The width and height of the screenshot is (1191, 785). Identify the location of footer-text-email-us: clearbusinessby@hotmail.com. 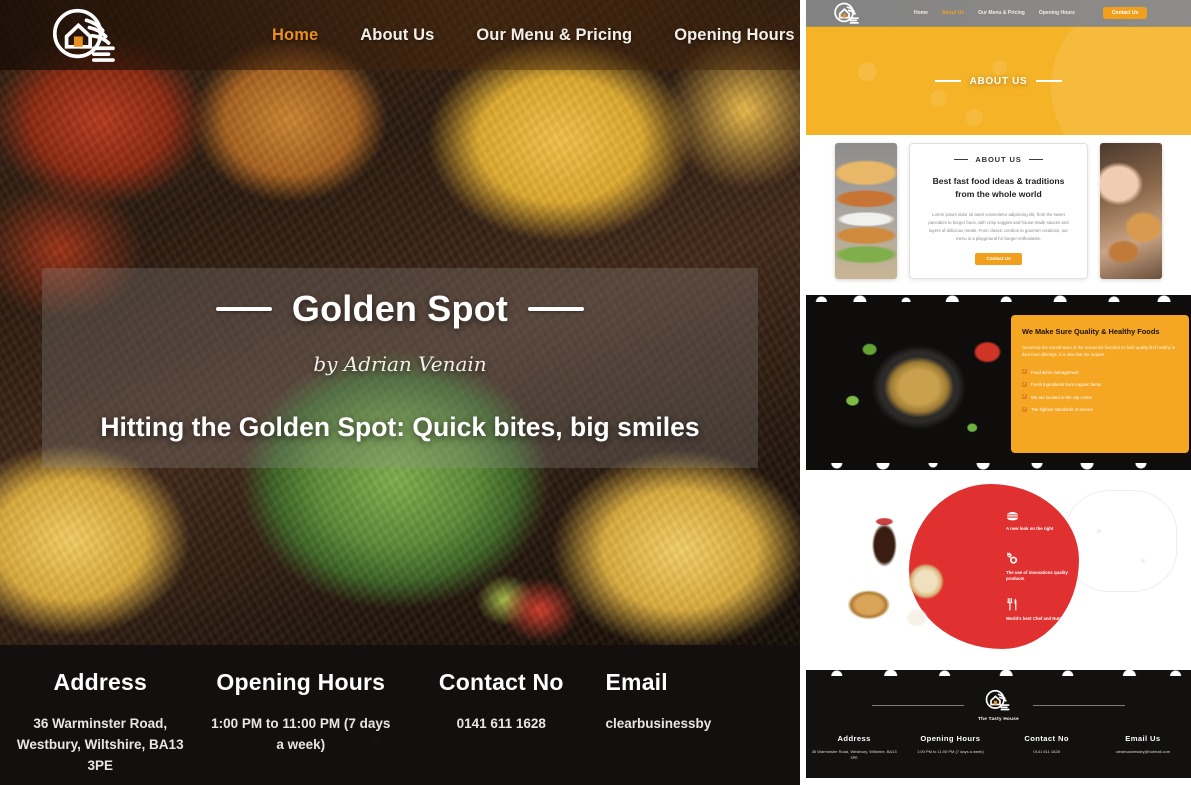
(1143, 752).